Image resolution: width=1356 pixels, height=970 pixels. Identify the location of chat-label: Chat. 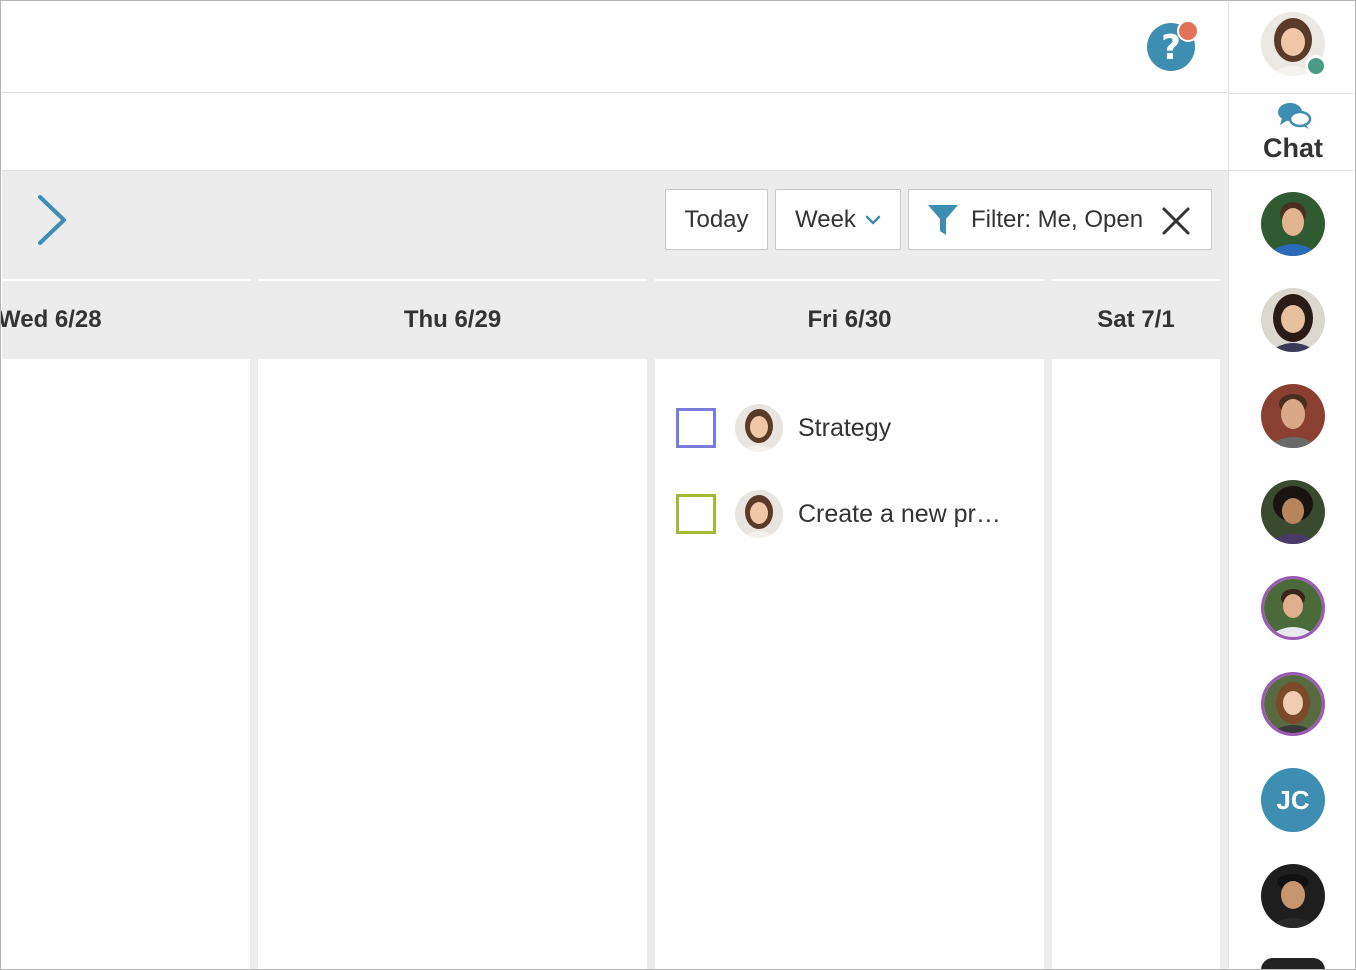
(1292, 148).